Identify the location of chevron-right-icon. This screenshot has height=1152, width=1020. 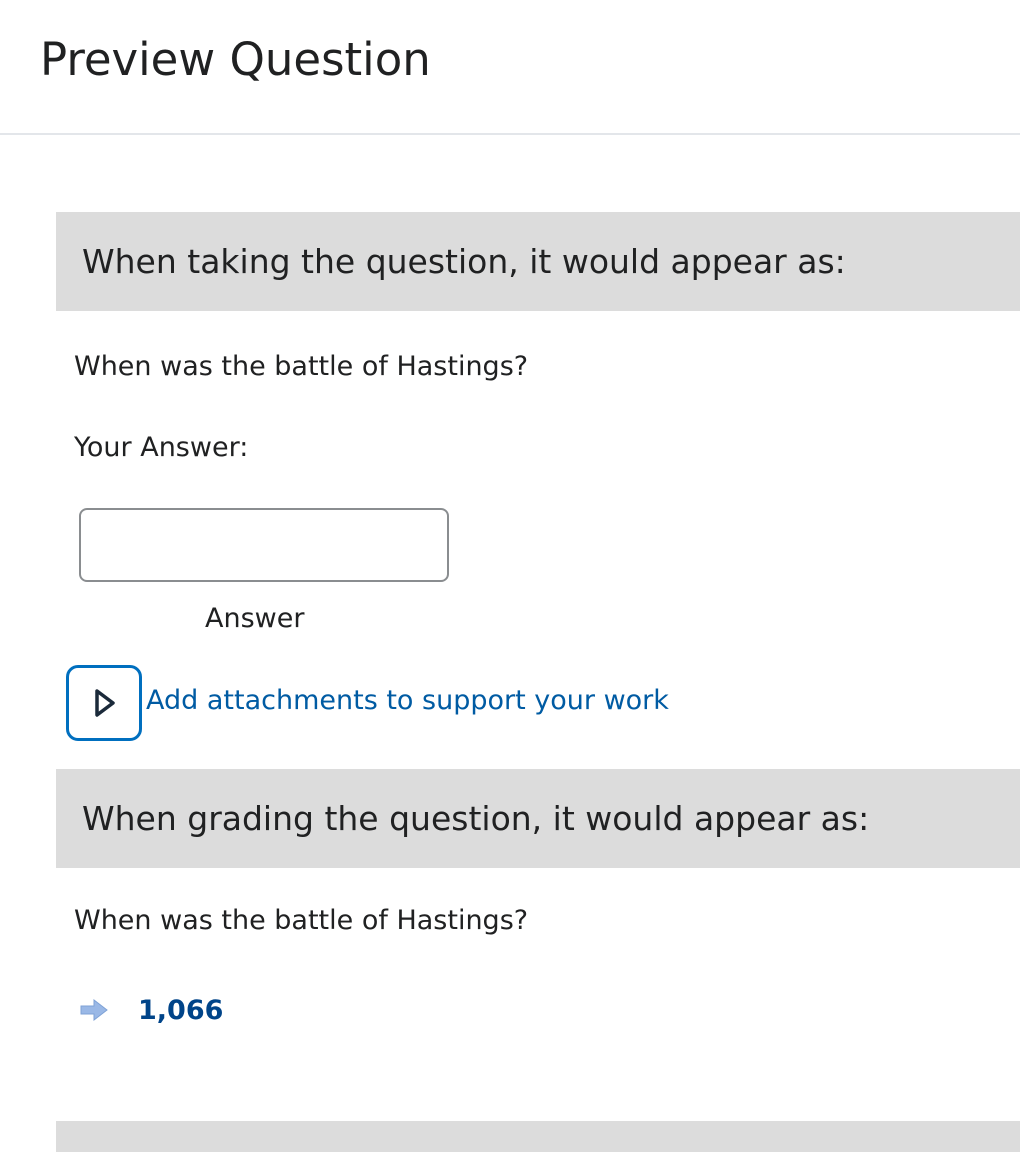
(105, 703).